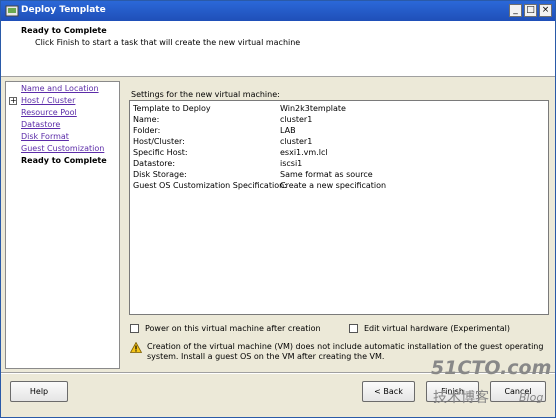 Image resolution: width=558 pixels, height=420 pixels. I want to click on close-button: ×, so click(545, 10).